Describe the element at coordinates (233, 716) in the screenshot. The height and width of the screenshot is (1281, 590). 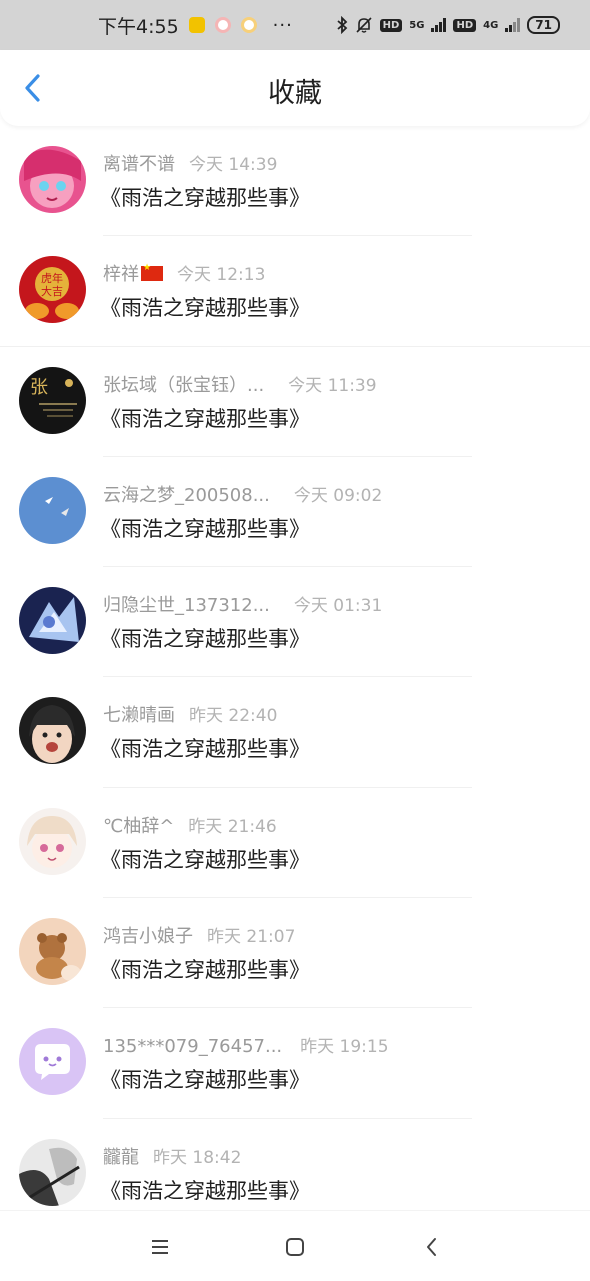
I see `timestamp: 昨天 22:40` at that location.